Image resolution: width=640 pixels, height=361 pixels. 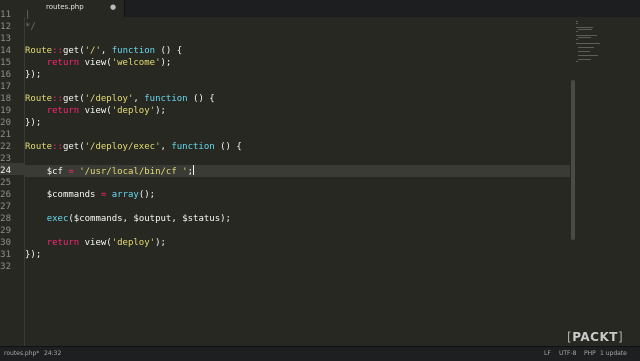 What do you see at coordinates (5, 195) in the screenshot?
I see `line-number: 26` at bounding box center [5, 195].